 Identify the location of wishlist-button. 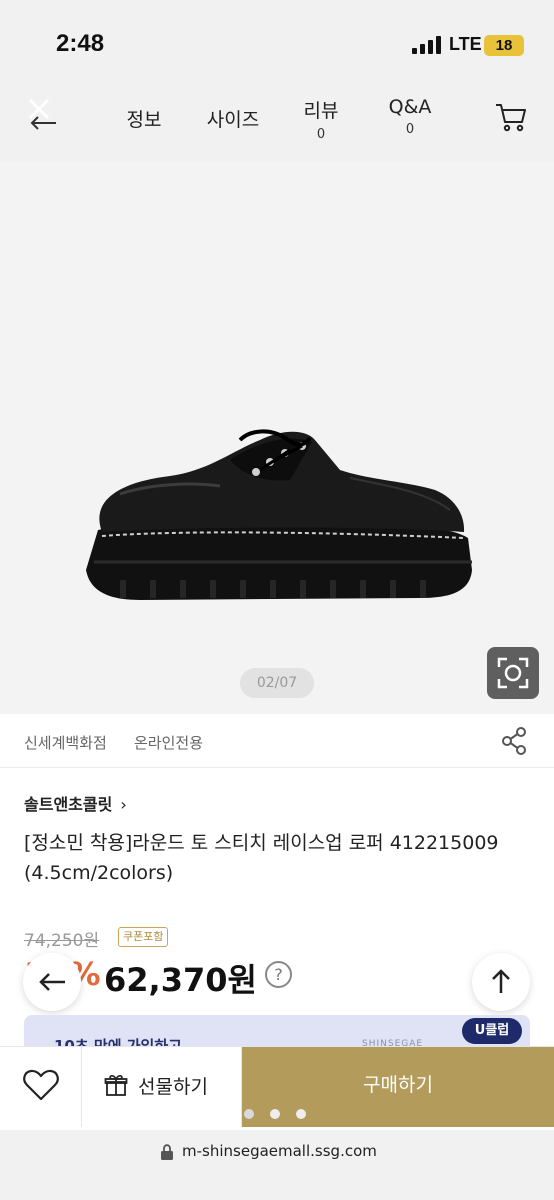
(41, 1087).